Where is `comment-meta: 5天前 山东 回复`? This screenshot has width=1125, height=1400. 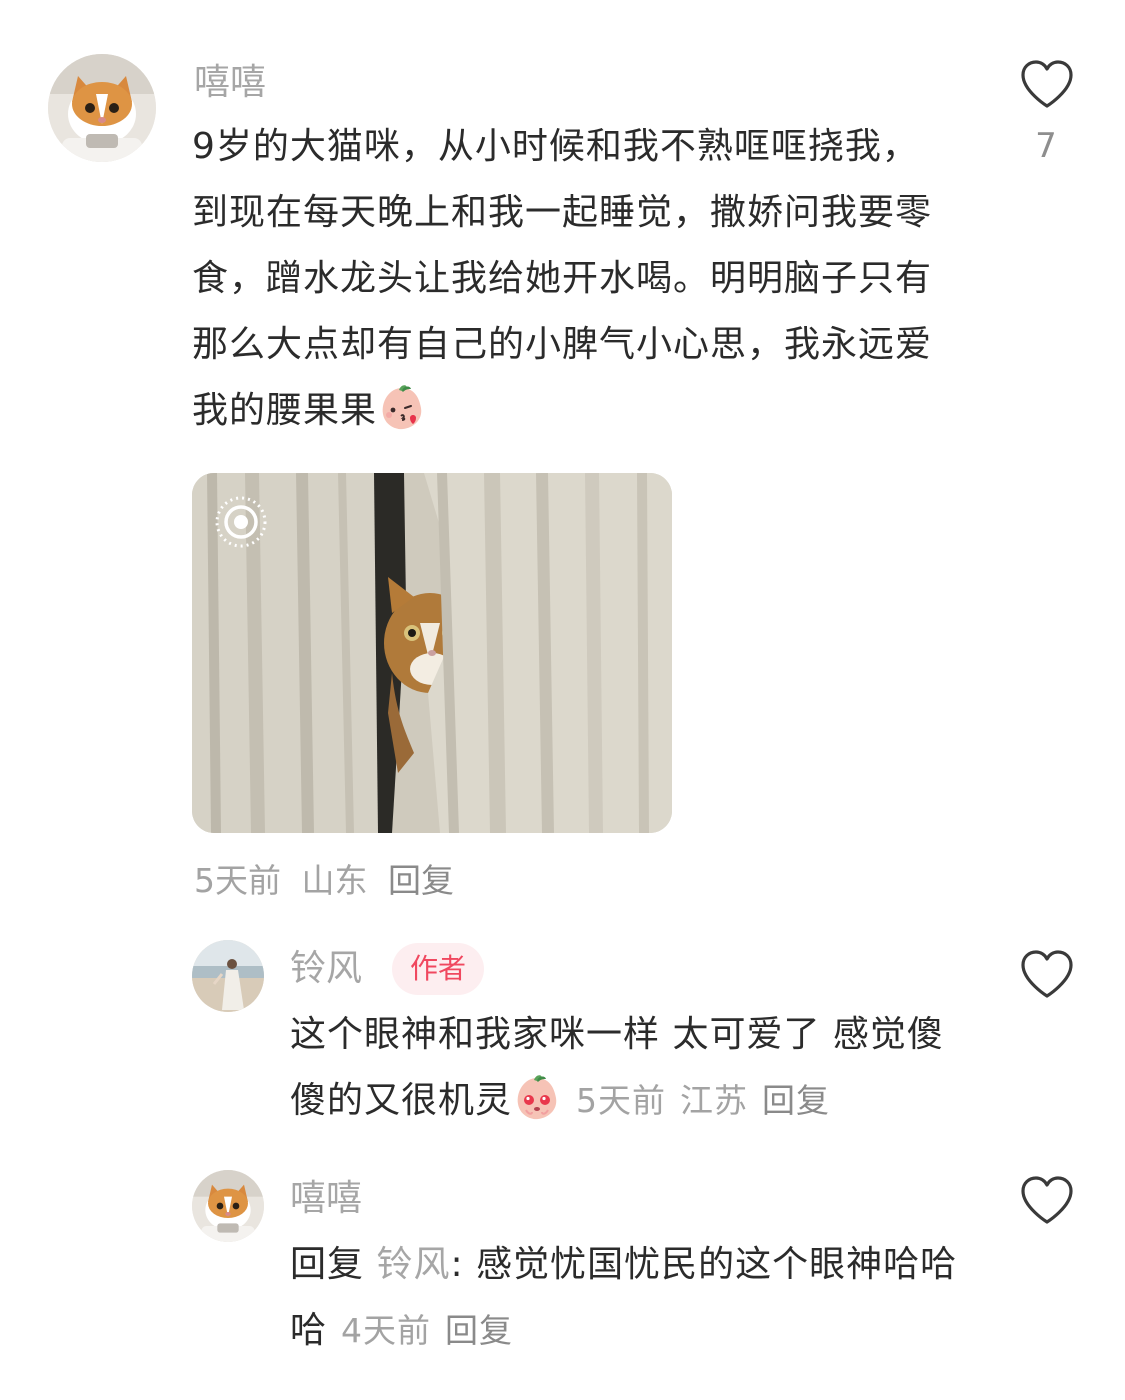
comment-meta: 5天前 山东 回复 is located at coordinates (324, 878).